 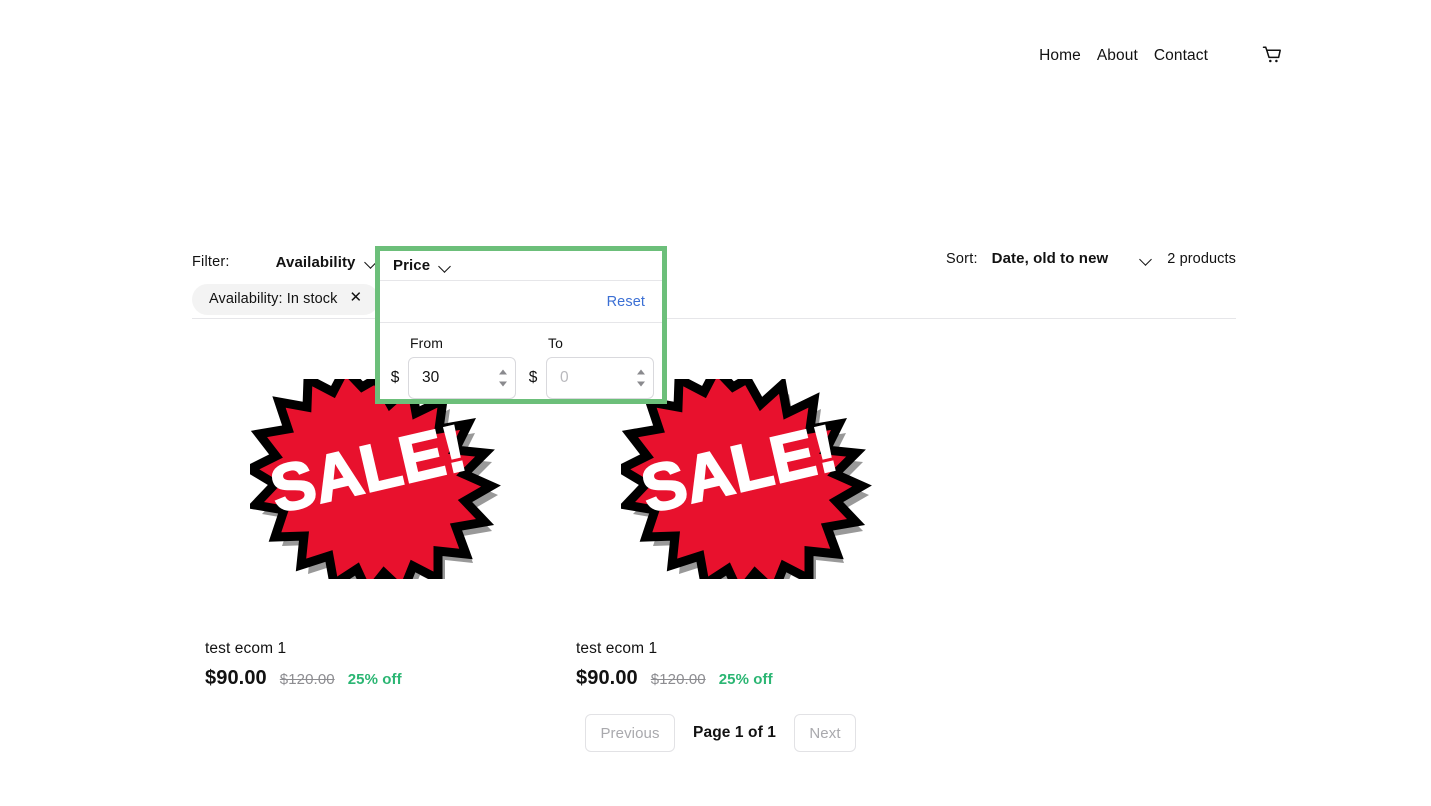 What do you see at coordinates (714, 299) in the screenshot?
I see `active-filters-row: Availability: In stock ✕` at bounding box center [714, 299].